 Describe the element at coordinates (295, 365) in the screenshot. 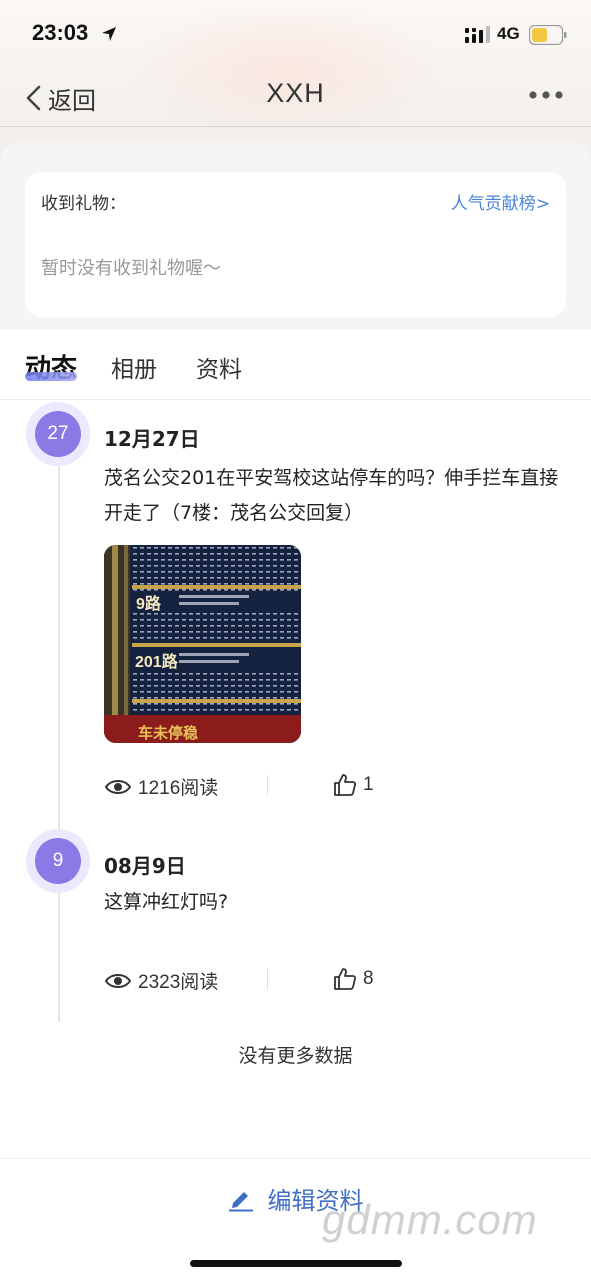

I see `profile-tabs: 动态 相册 资料` at that location.